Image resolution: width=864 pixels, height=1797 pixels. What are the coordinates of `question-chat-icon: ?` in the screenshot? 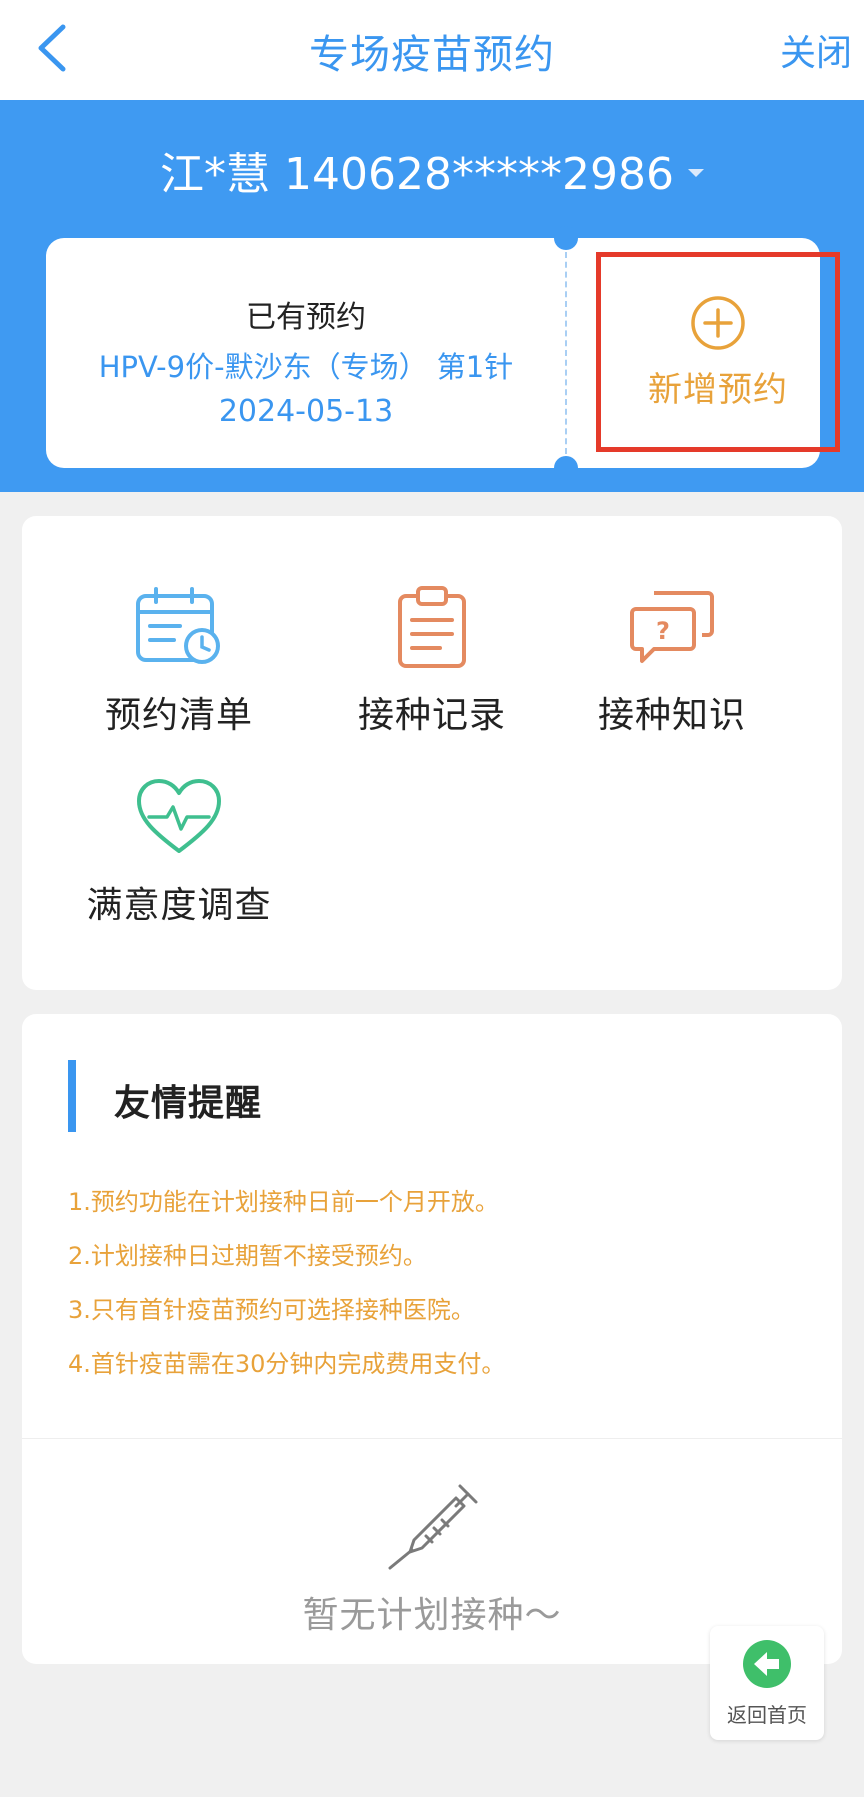 It's located at (672, 627).